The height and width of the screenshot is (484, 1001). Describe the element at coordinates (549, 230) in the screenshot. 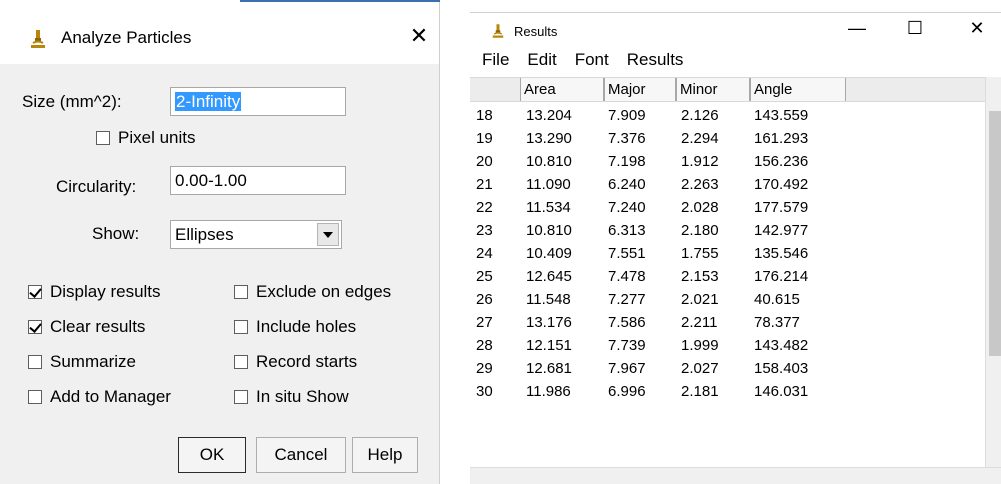

I see `cell-area: 10.810` at that location.